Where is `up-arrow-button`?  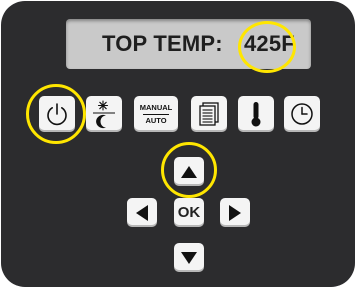
up-arrow-button is located at coordinates (189, 171).